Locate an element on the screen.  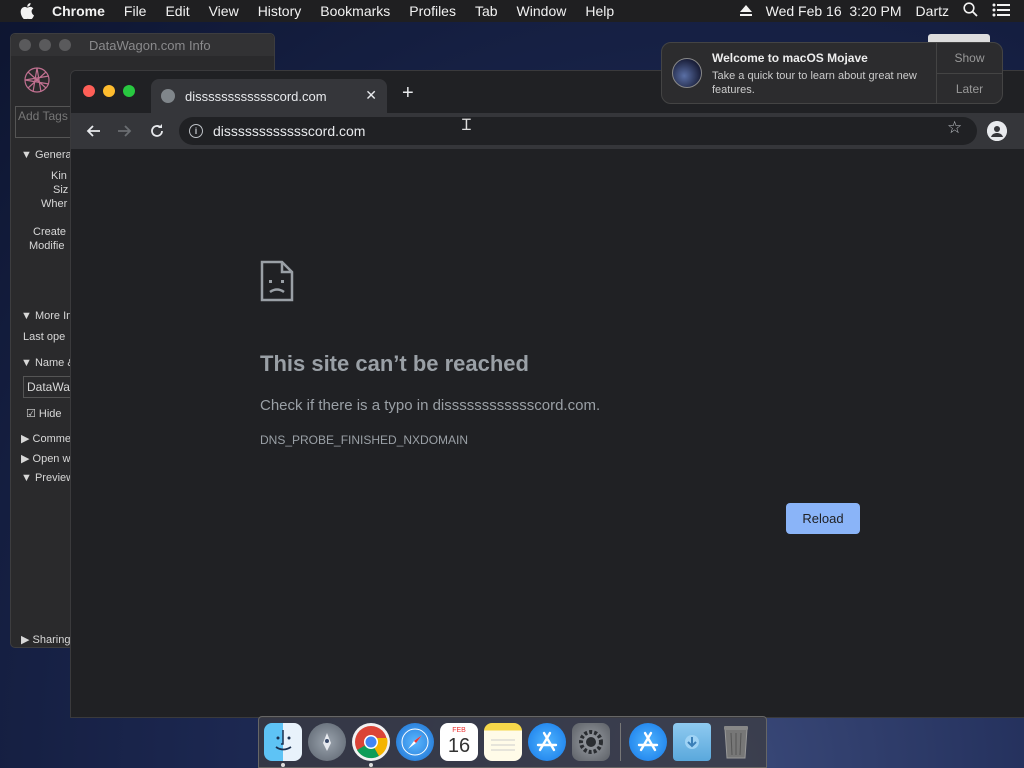
close-window-icon is located at coordinates (89, 91).